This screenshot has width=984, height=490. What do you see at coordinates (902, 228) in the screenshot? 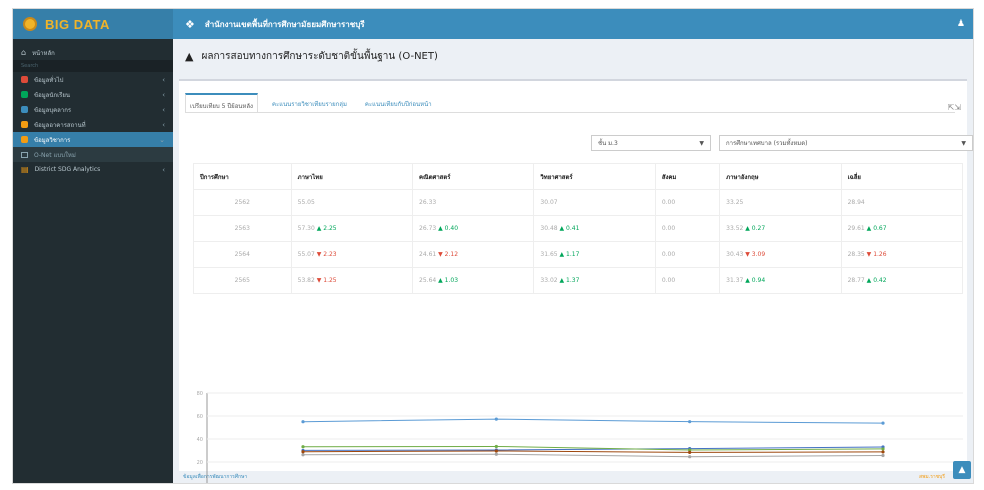
I see `score-cell: 29.61 ▲ 0.67` at bounding box center [902, 228].